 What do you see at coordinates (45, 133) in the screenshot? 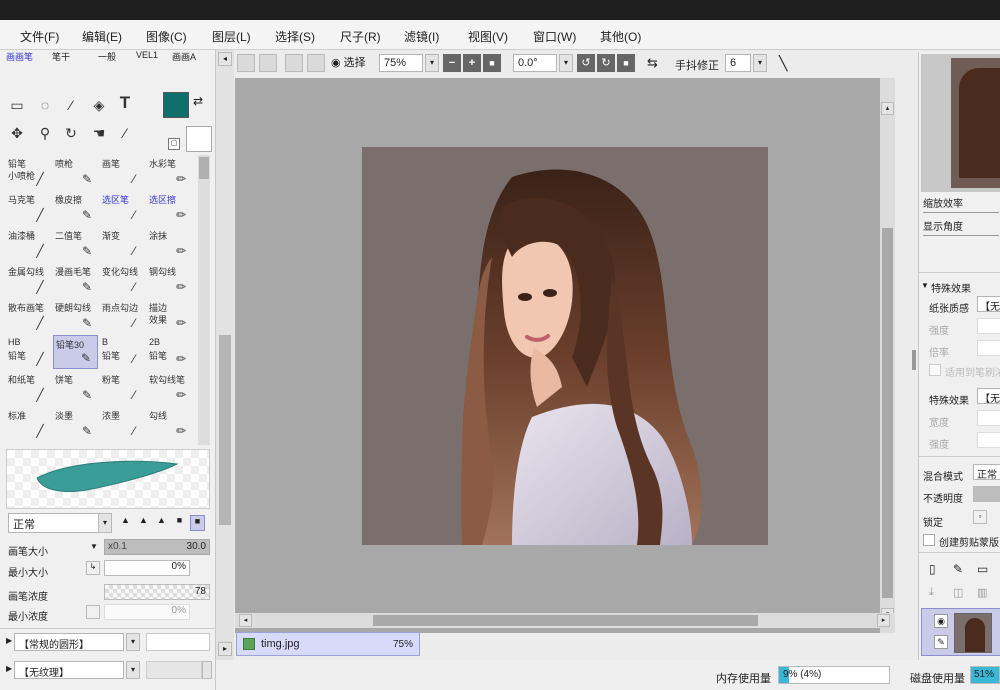
I see `zoom-icon: ⚲` at bounding box center [45, 133].